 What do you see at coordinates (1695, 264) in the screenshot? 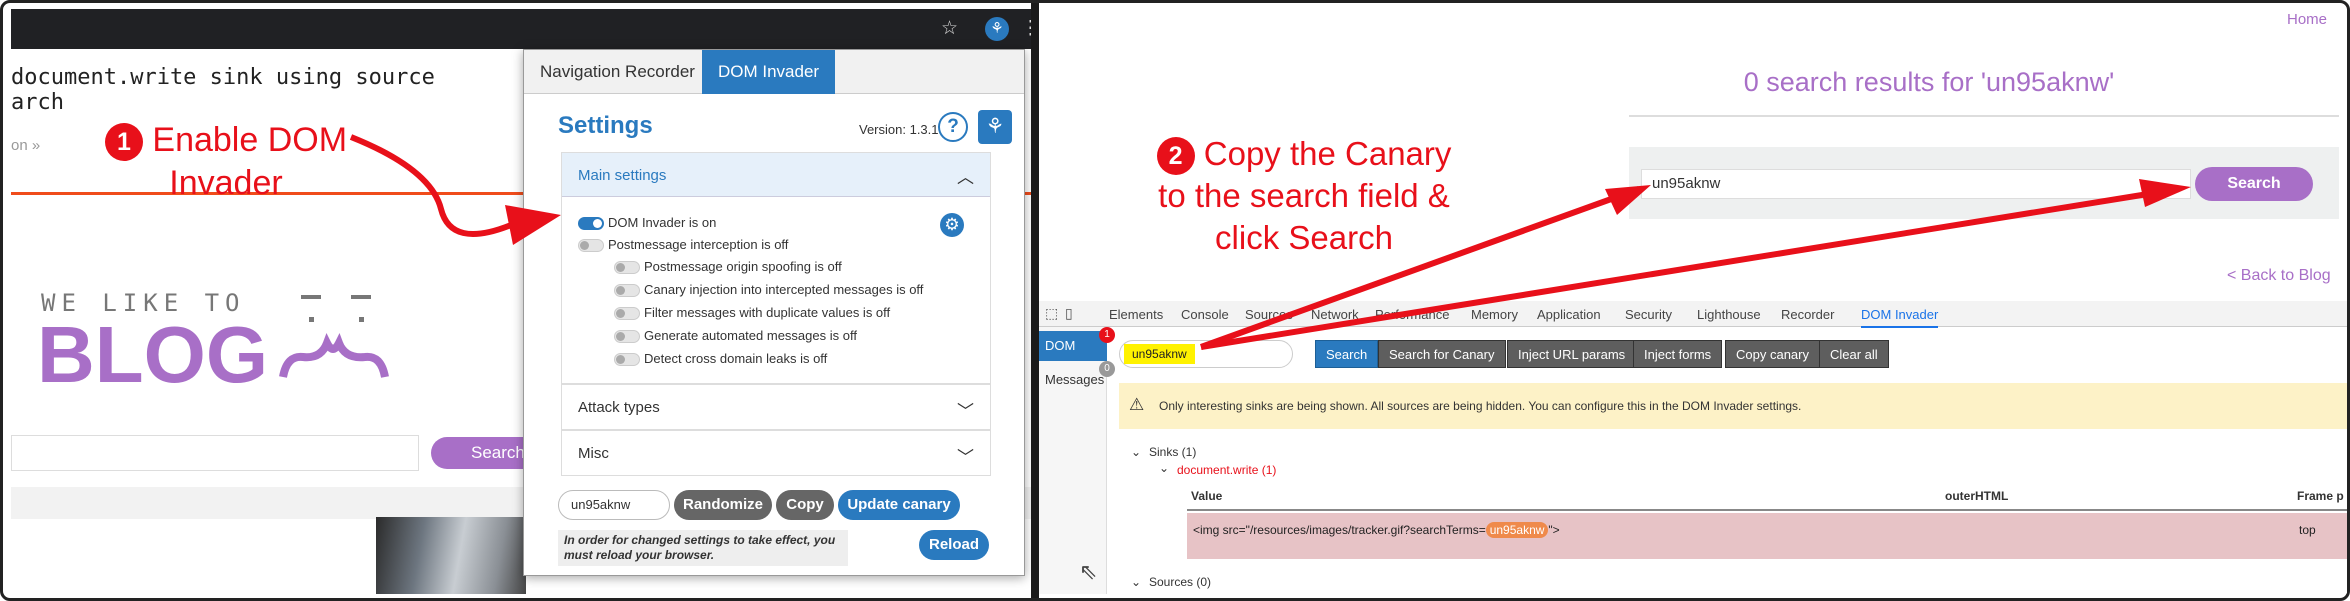
I see `step2-arrows` at bounding box center [1695, 264].